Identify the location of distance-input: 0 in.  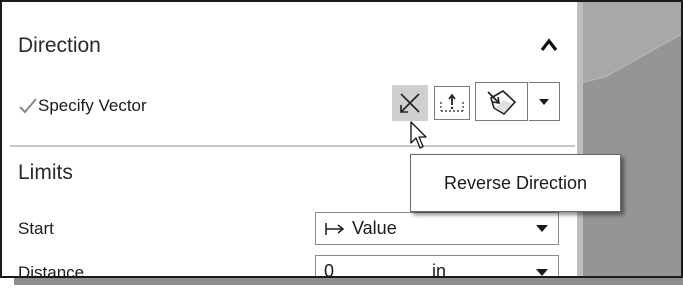
(437, 266).